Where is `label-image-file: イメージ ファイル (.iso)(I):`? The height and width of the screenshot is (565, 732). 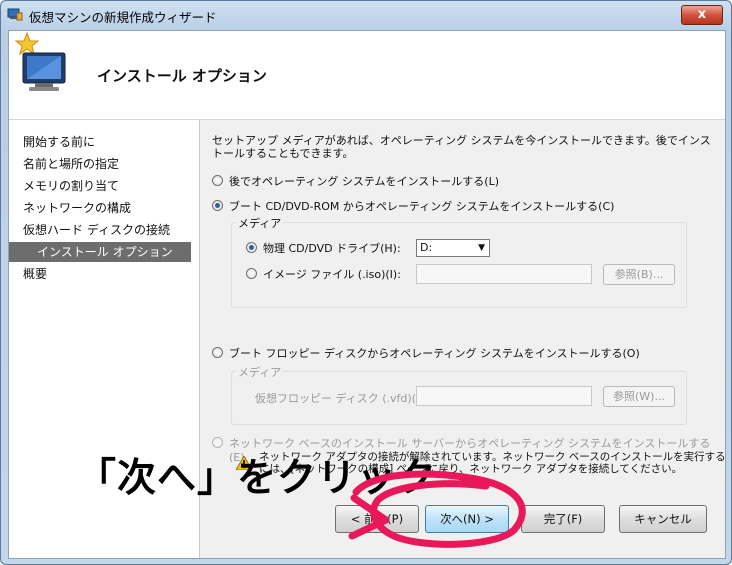 label-image-file: イメージ ファイル (.iso)(I): is located at coordinates (332, 274).